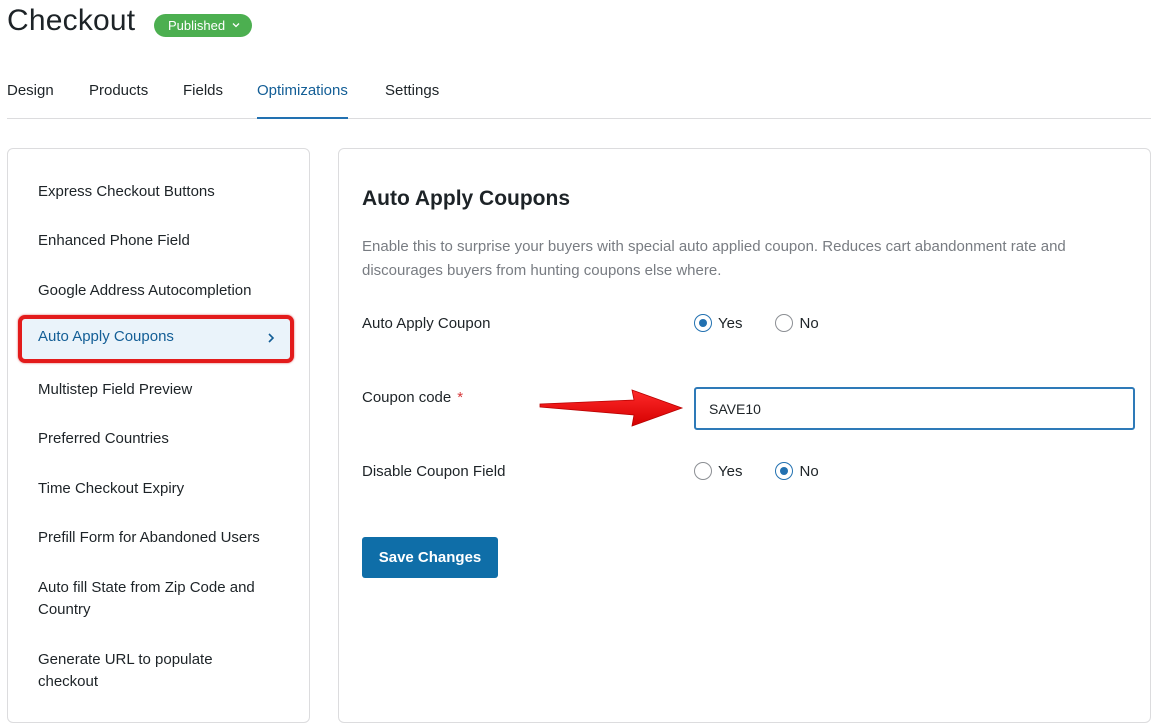 The width and height of the screenshot is (1157, 728). I want to click on disable-coupon-radio-group: Yes No, so click(773, 471).